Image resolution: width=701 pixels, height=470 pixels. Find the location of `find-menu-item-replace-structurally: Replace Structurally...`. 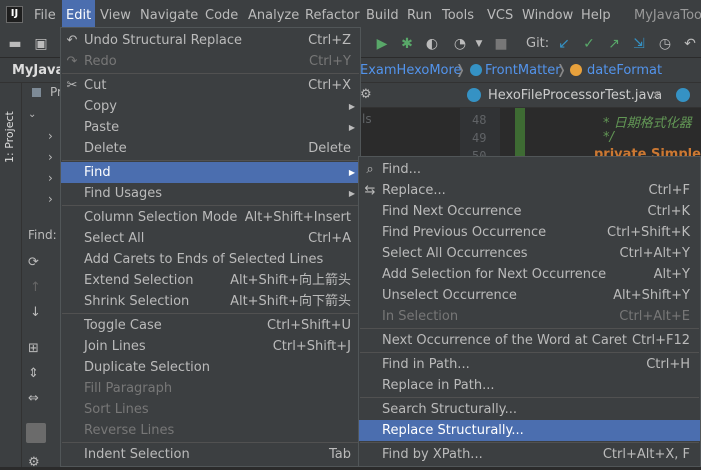

find-menu-item-replace-structurally: Replace Structurally... is located at coordinates (529, 430).